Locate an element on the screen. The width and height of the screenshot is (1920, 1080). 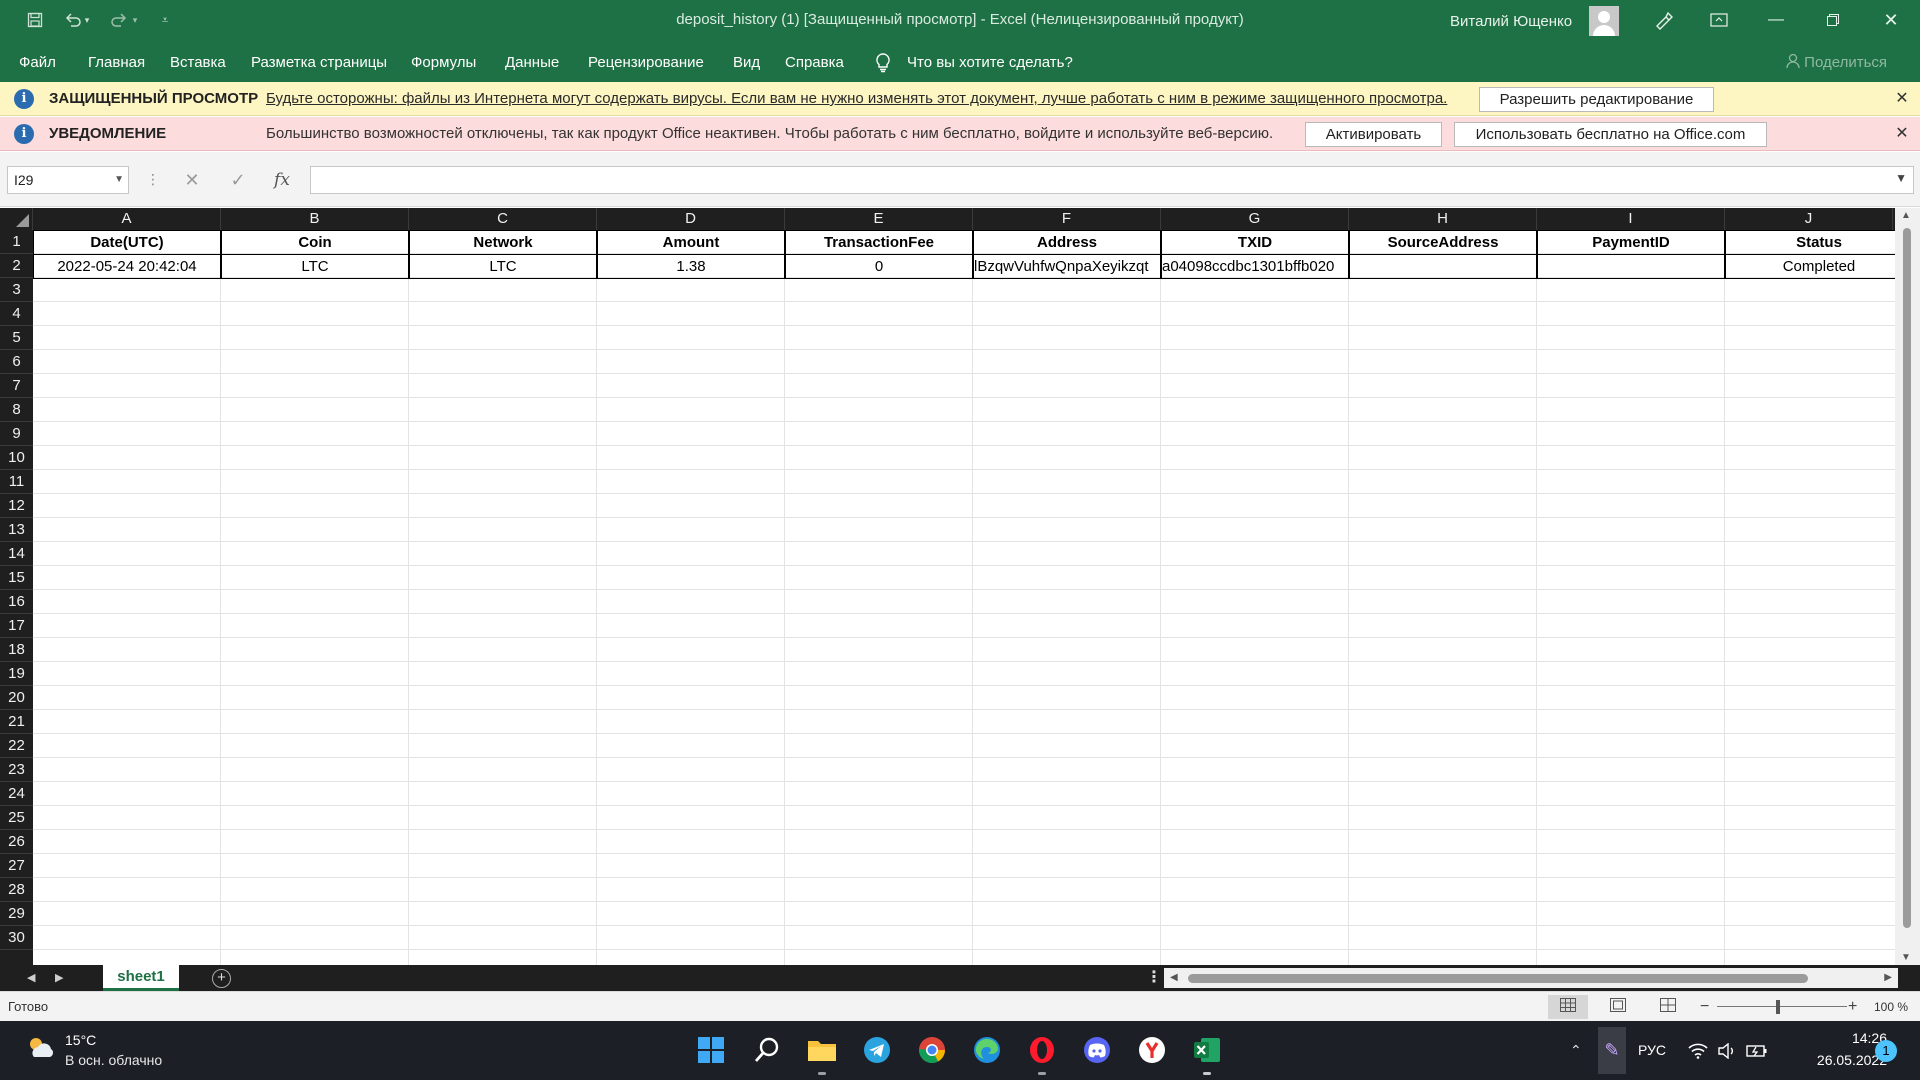
sheet-tab-sheet1: sheet1 is located at coordinates (141, 978).